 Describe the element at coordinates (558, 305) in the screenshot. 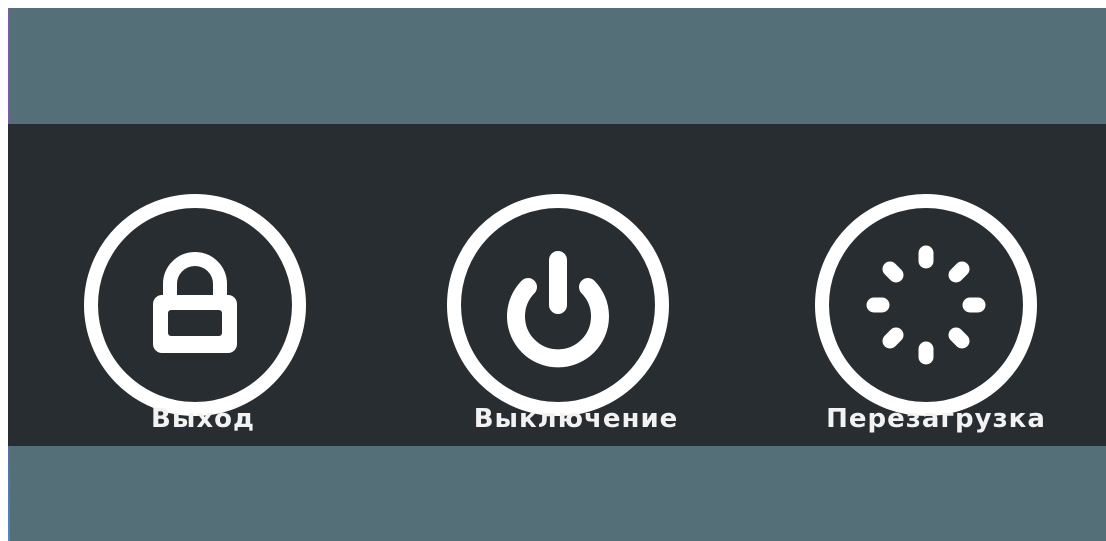

I see `power-icon` at that location.